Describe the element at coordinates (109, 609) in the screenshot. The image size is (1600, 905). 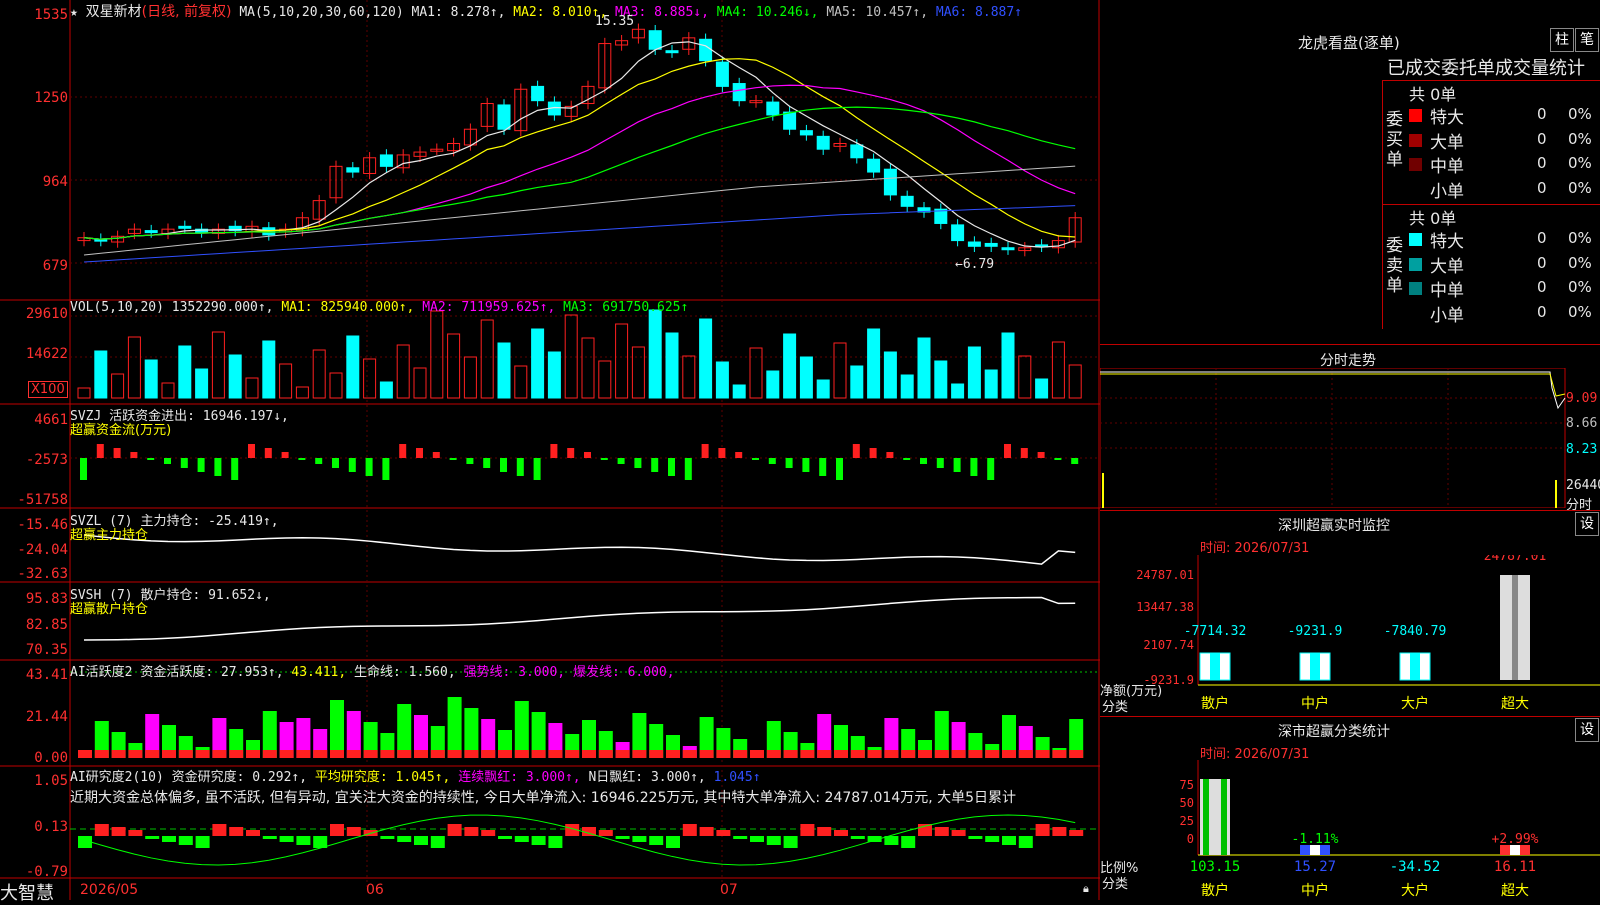
I see `svsh-subtitle: 超赢散户持仓` at that location.